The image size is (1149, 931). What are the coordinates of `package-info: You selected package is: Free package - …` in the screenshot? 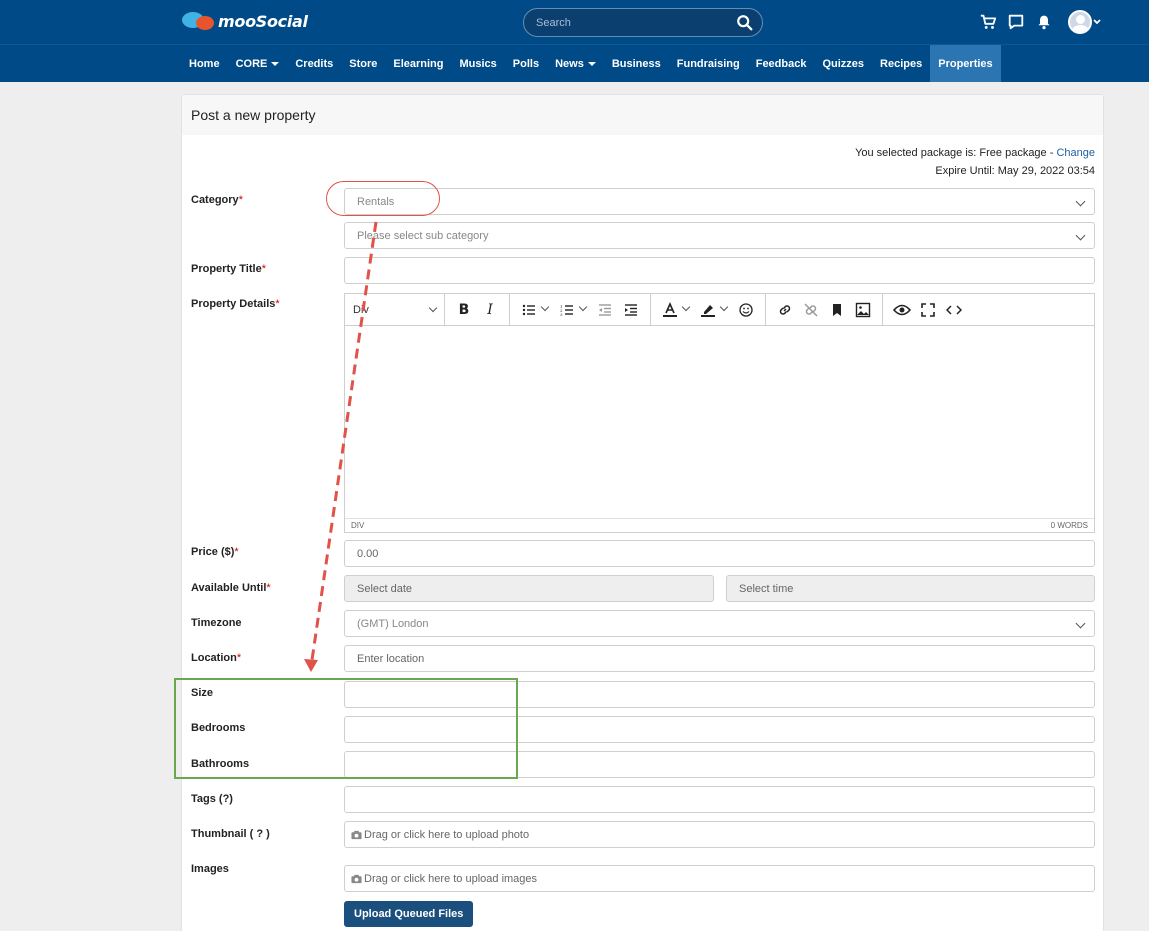 It's located at (975, 162).